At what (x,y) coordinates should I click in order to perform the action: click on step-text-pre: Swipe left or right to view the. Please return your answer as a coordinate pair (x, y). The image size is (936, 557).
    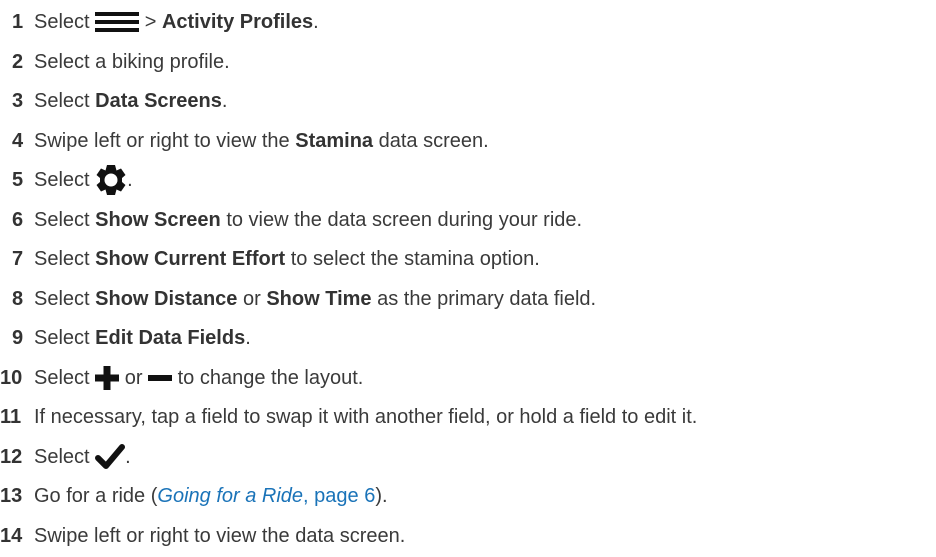
    Looking at the image, I should click on (165, 141).